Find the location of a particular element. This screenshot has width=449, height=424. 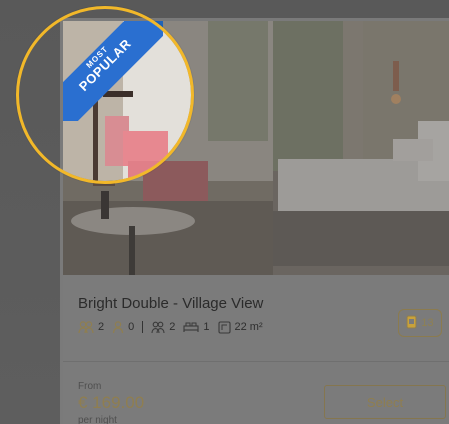

beds-count: 1 is located at coordinates (206, 327).